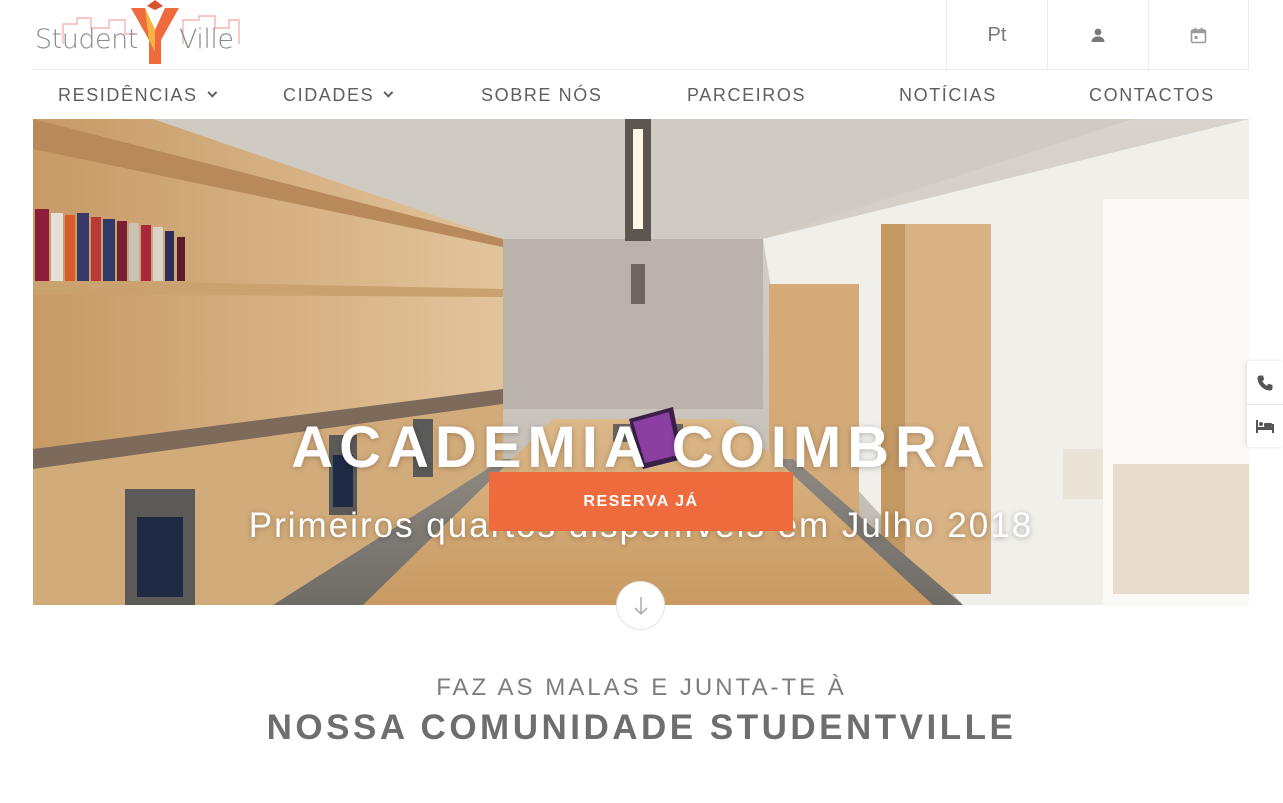  I want to click on scroll-down-button, so click(640, 605).